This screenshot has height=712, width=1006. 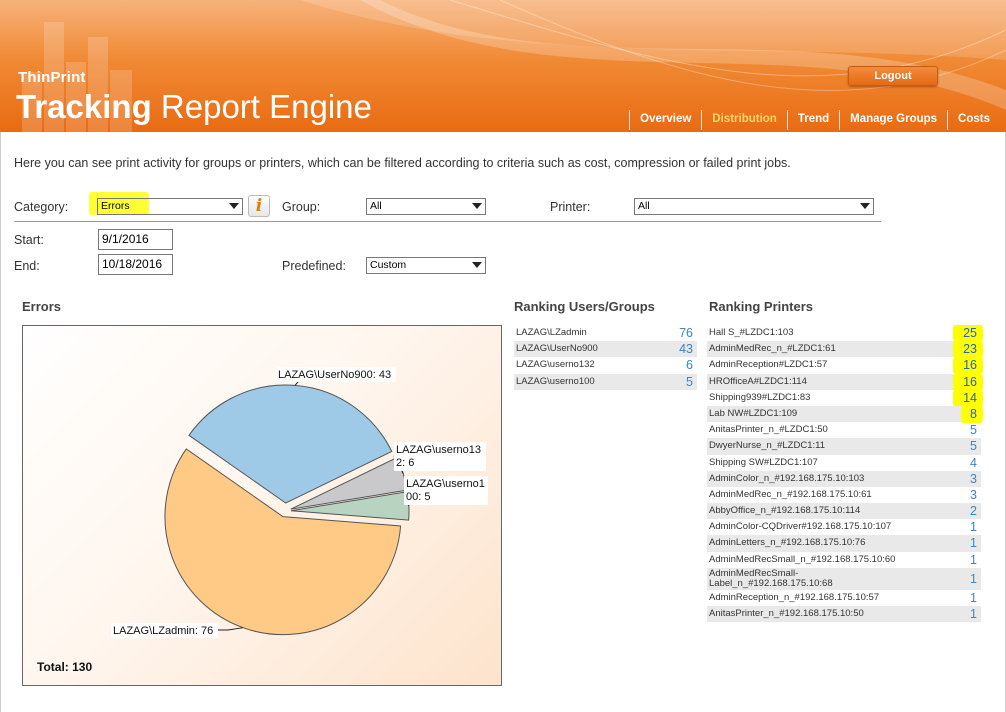 What do you see at coordinates (605, 365) in the screenshot?
I see `ranking-row: LAZAG\userno132 6` at bounding box center [605, 365].